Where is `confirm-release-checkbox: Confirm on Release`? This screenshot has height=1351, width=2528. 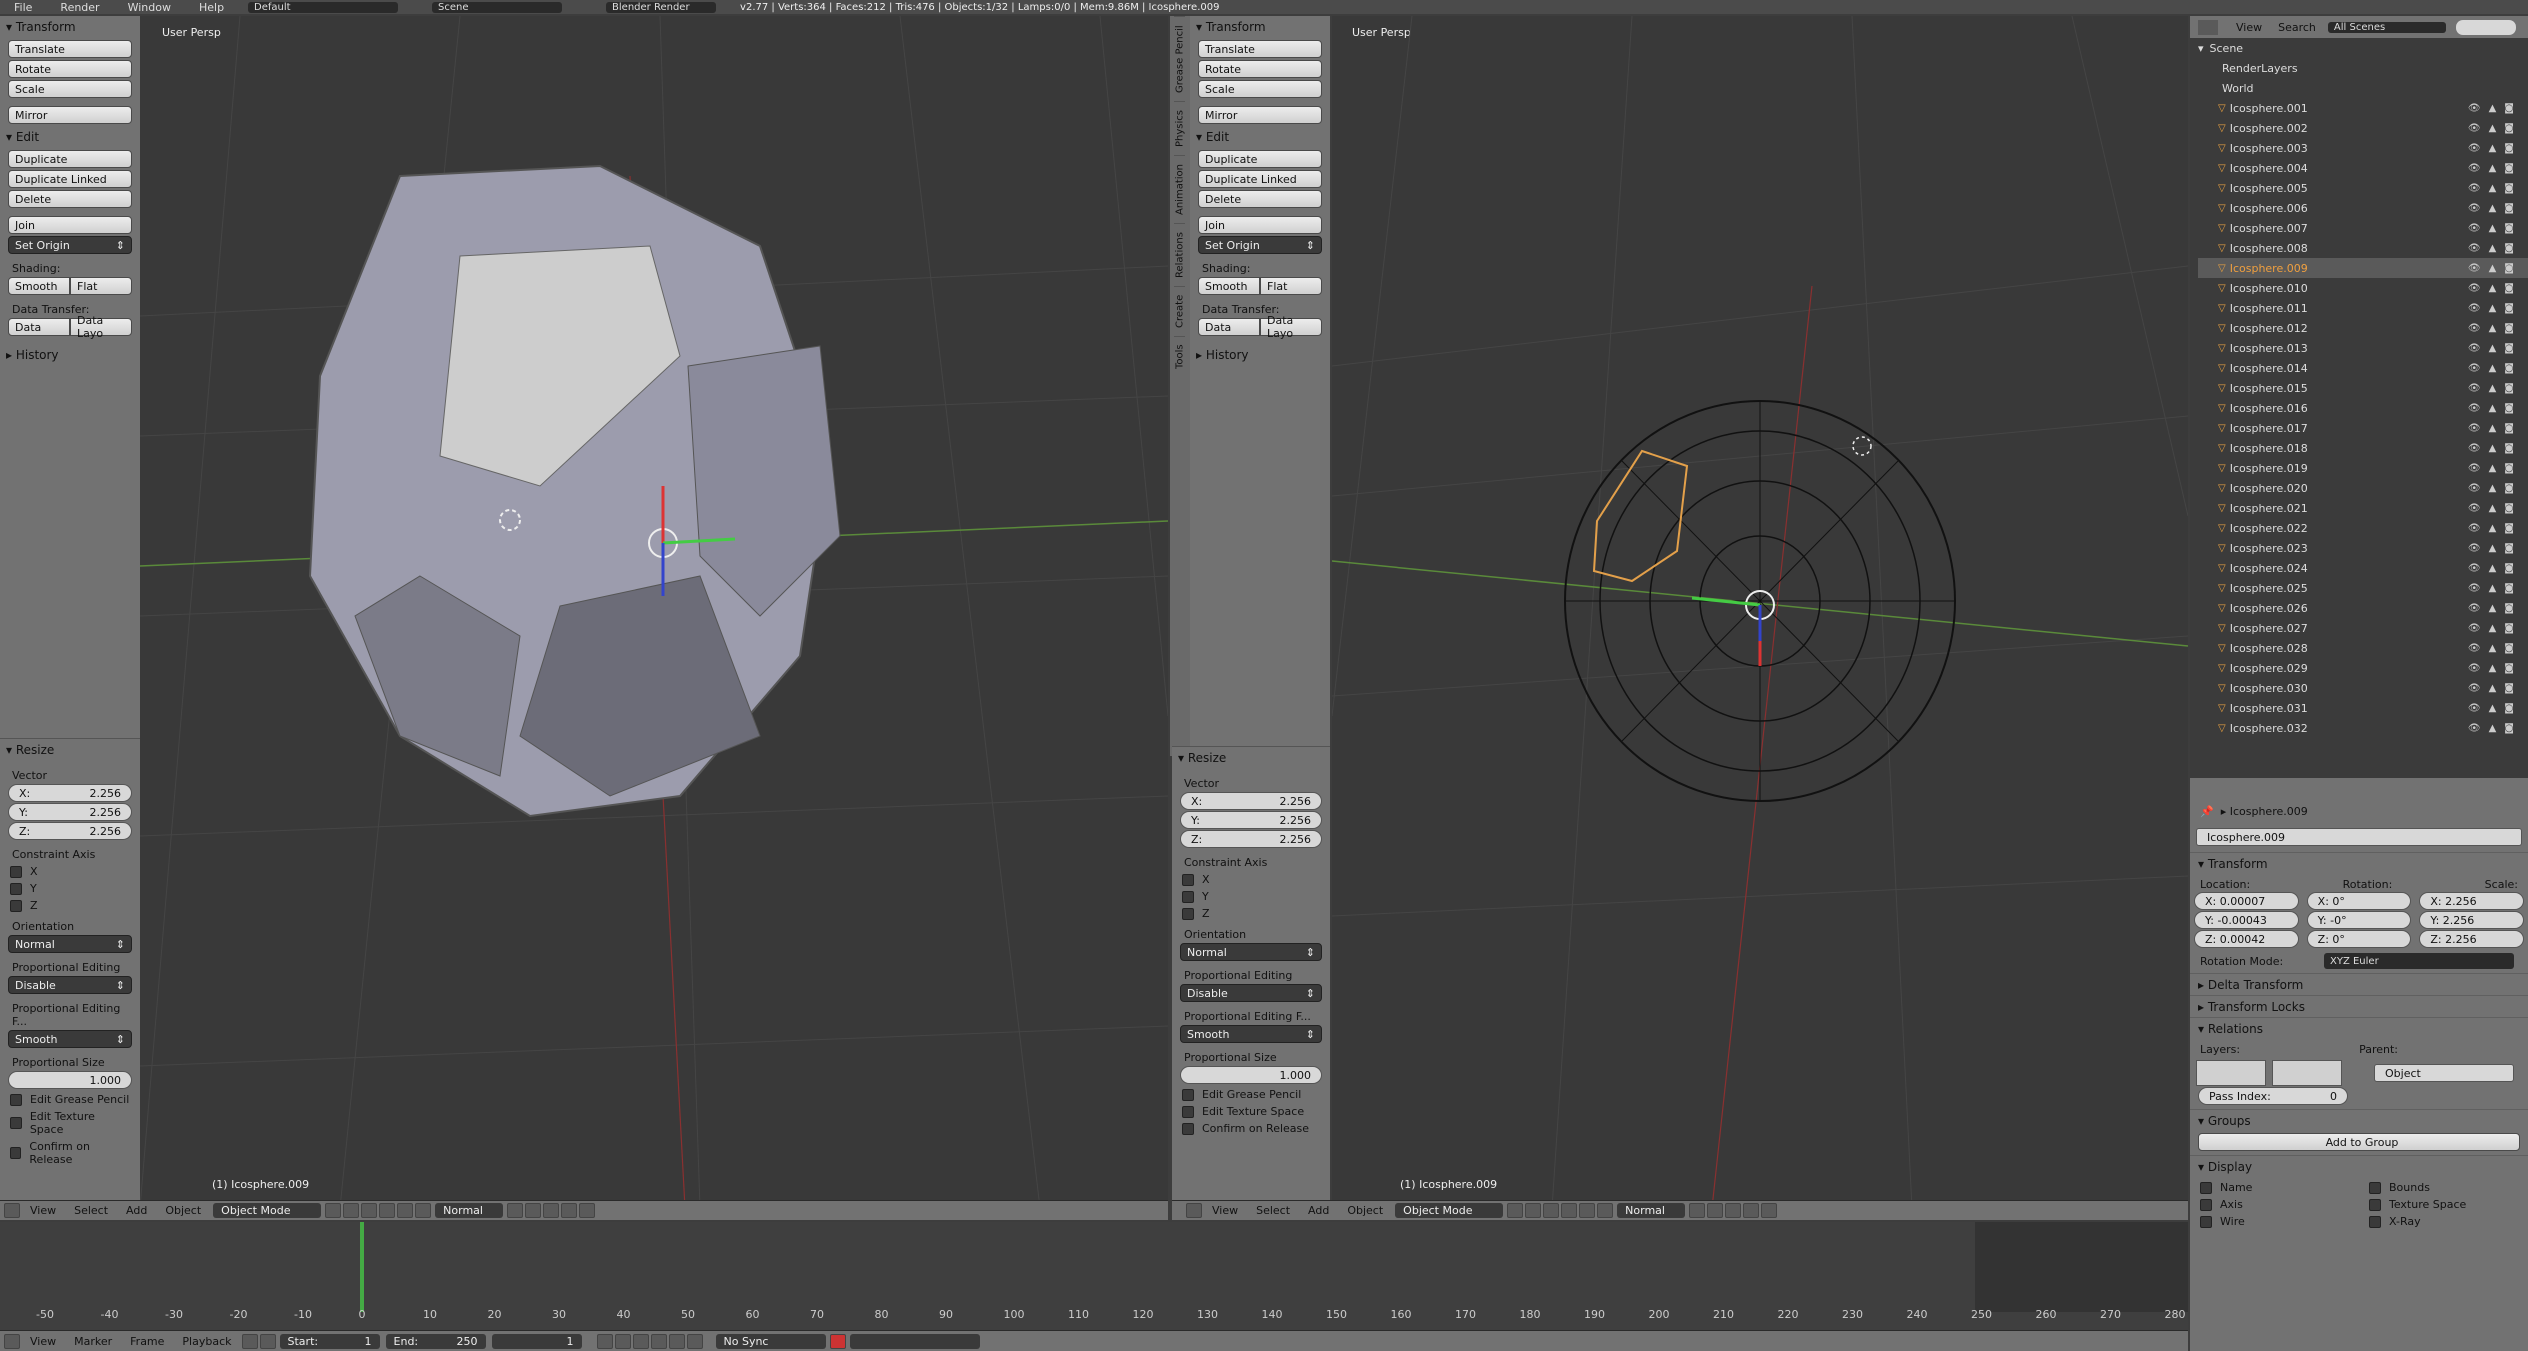 confirm-release-checkbox: Confirm on Release is located at coordinates (1251, 1128).